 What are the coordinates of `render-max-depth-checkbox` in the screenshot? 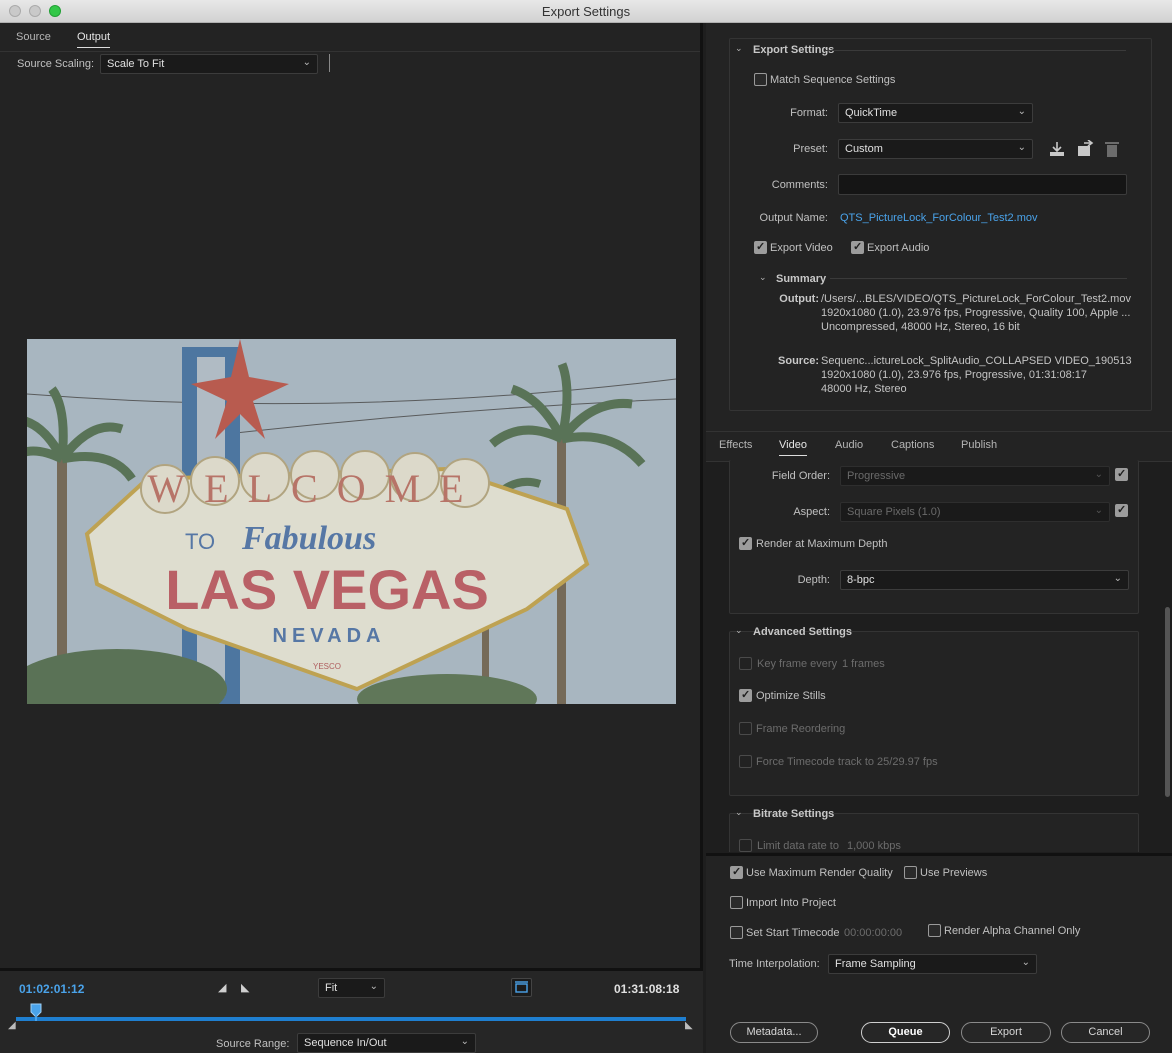 It's located at (745, 543).